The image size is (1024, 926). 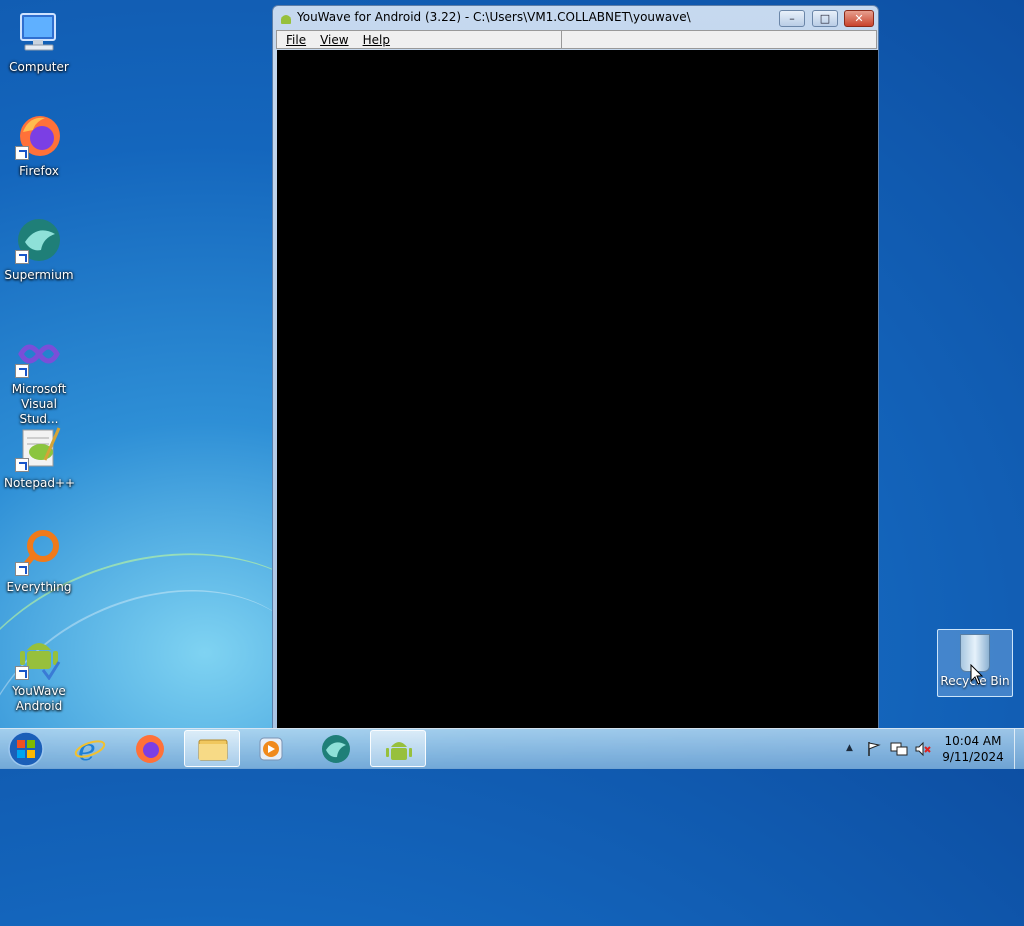 I want to click on start-button, so click(x=26, y=749).